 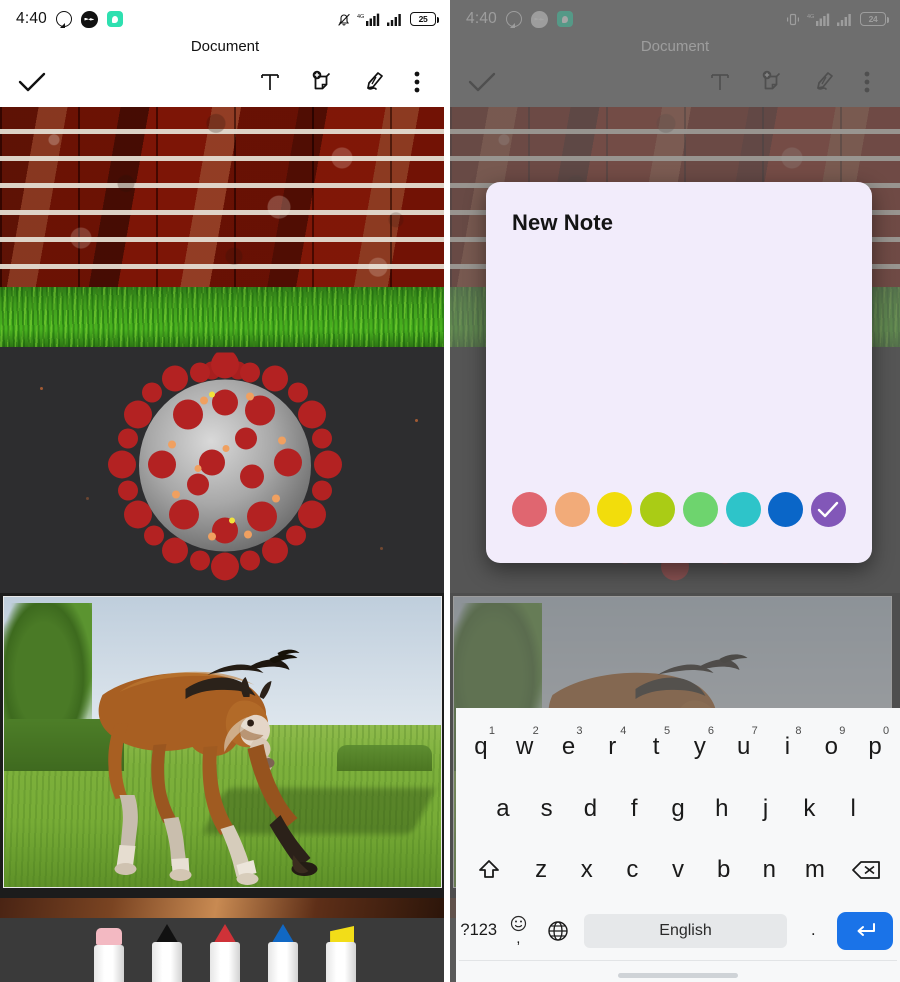 What do you see at coordinates (837, 19) in the screenshot?
I see `status-bar-right-group: 4G 24` at bounding box center [837, 19].